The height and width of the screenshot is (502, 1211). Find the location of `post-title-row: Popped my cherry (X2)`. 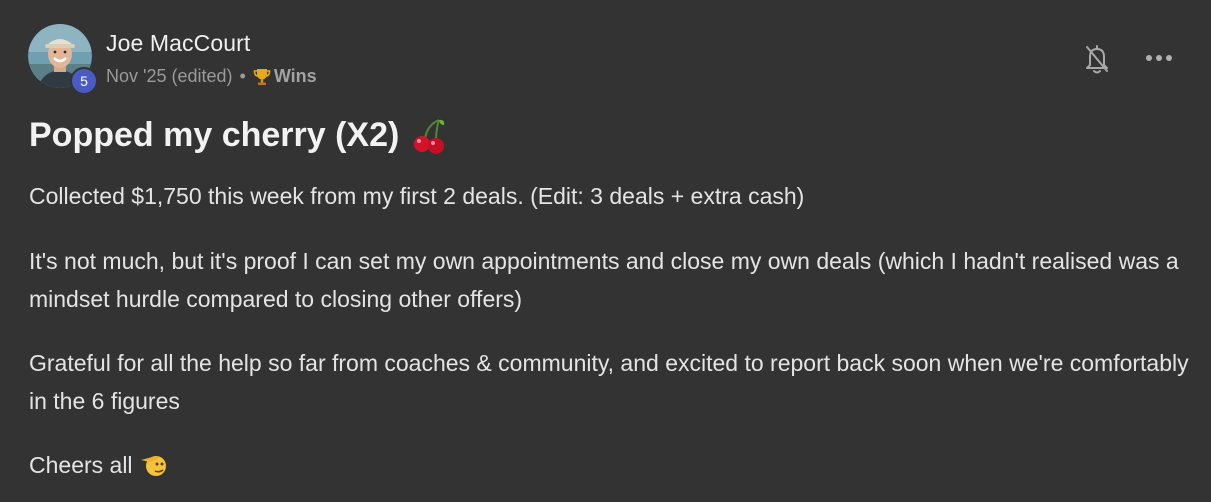

post-title-row: Popped my cherry (X2) is located at coordinates (238, 135).